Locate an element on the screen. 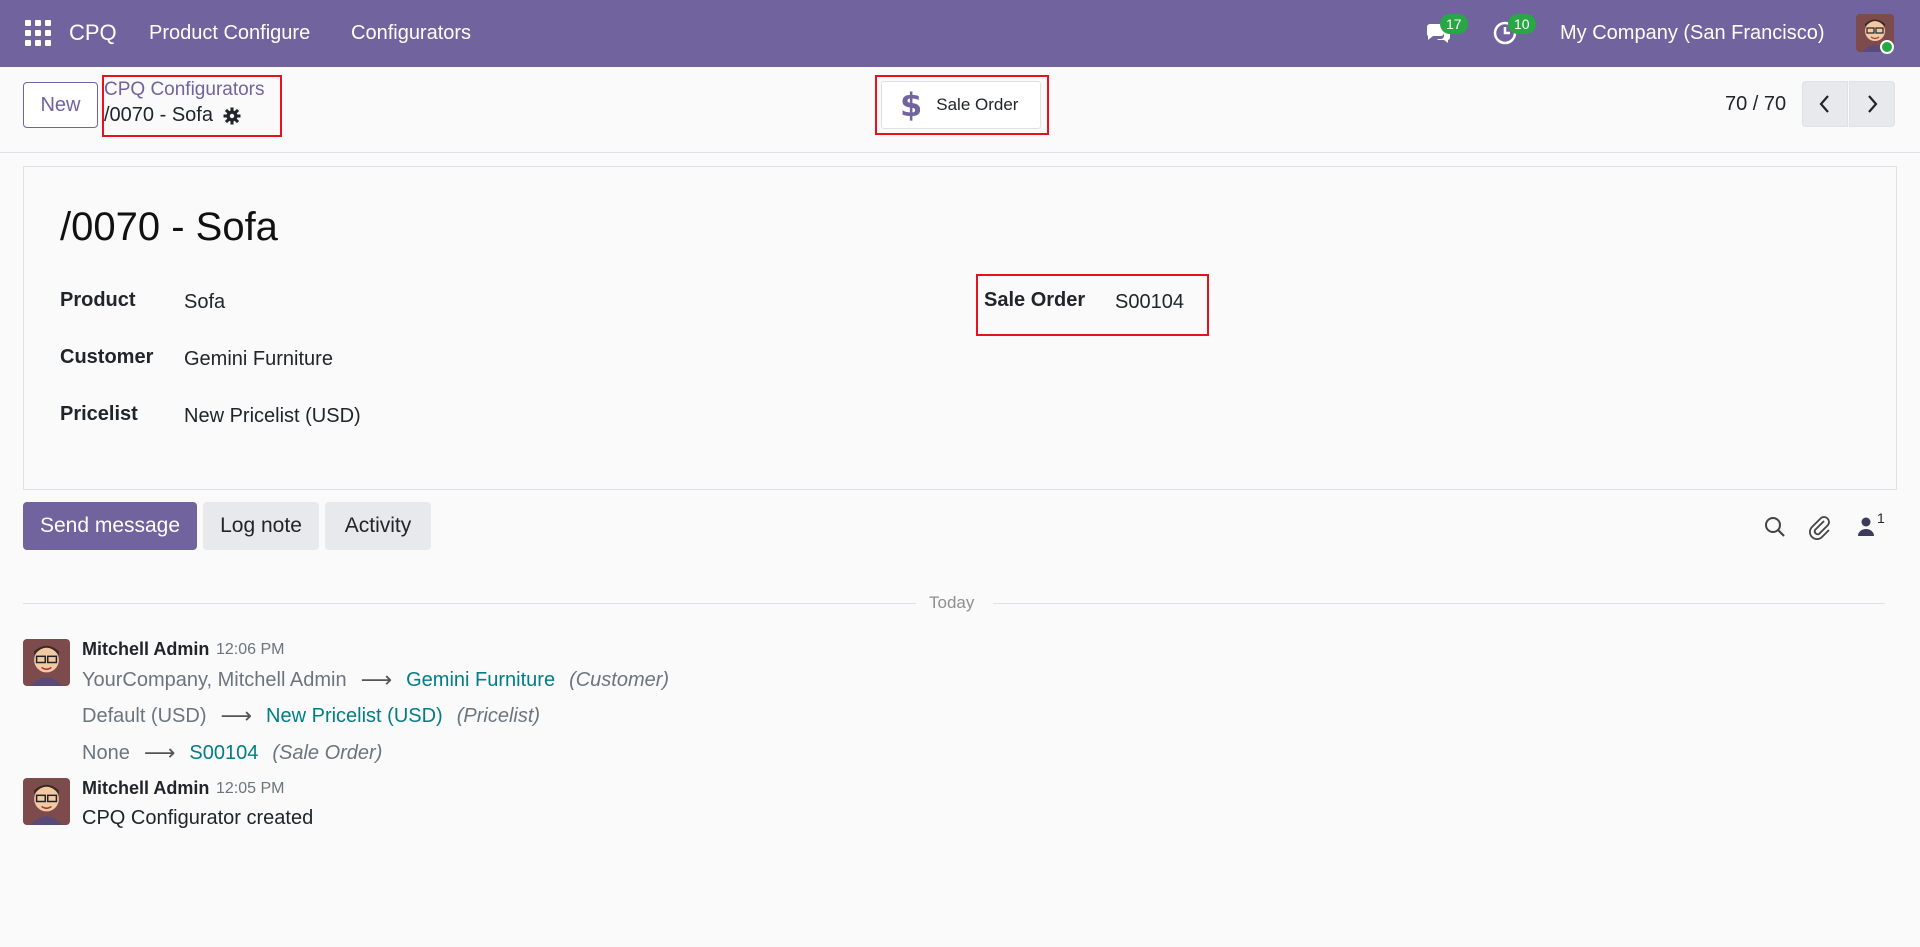 This screenshot has width=1920, height=947. tracking-new-value: S00104 is located at coordinates (223, 753).